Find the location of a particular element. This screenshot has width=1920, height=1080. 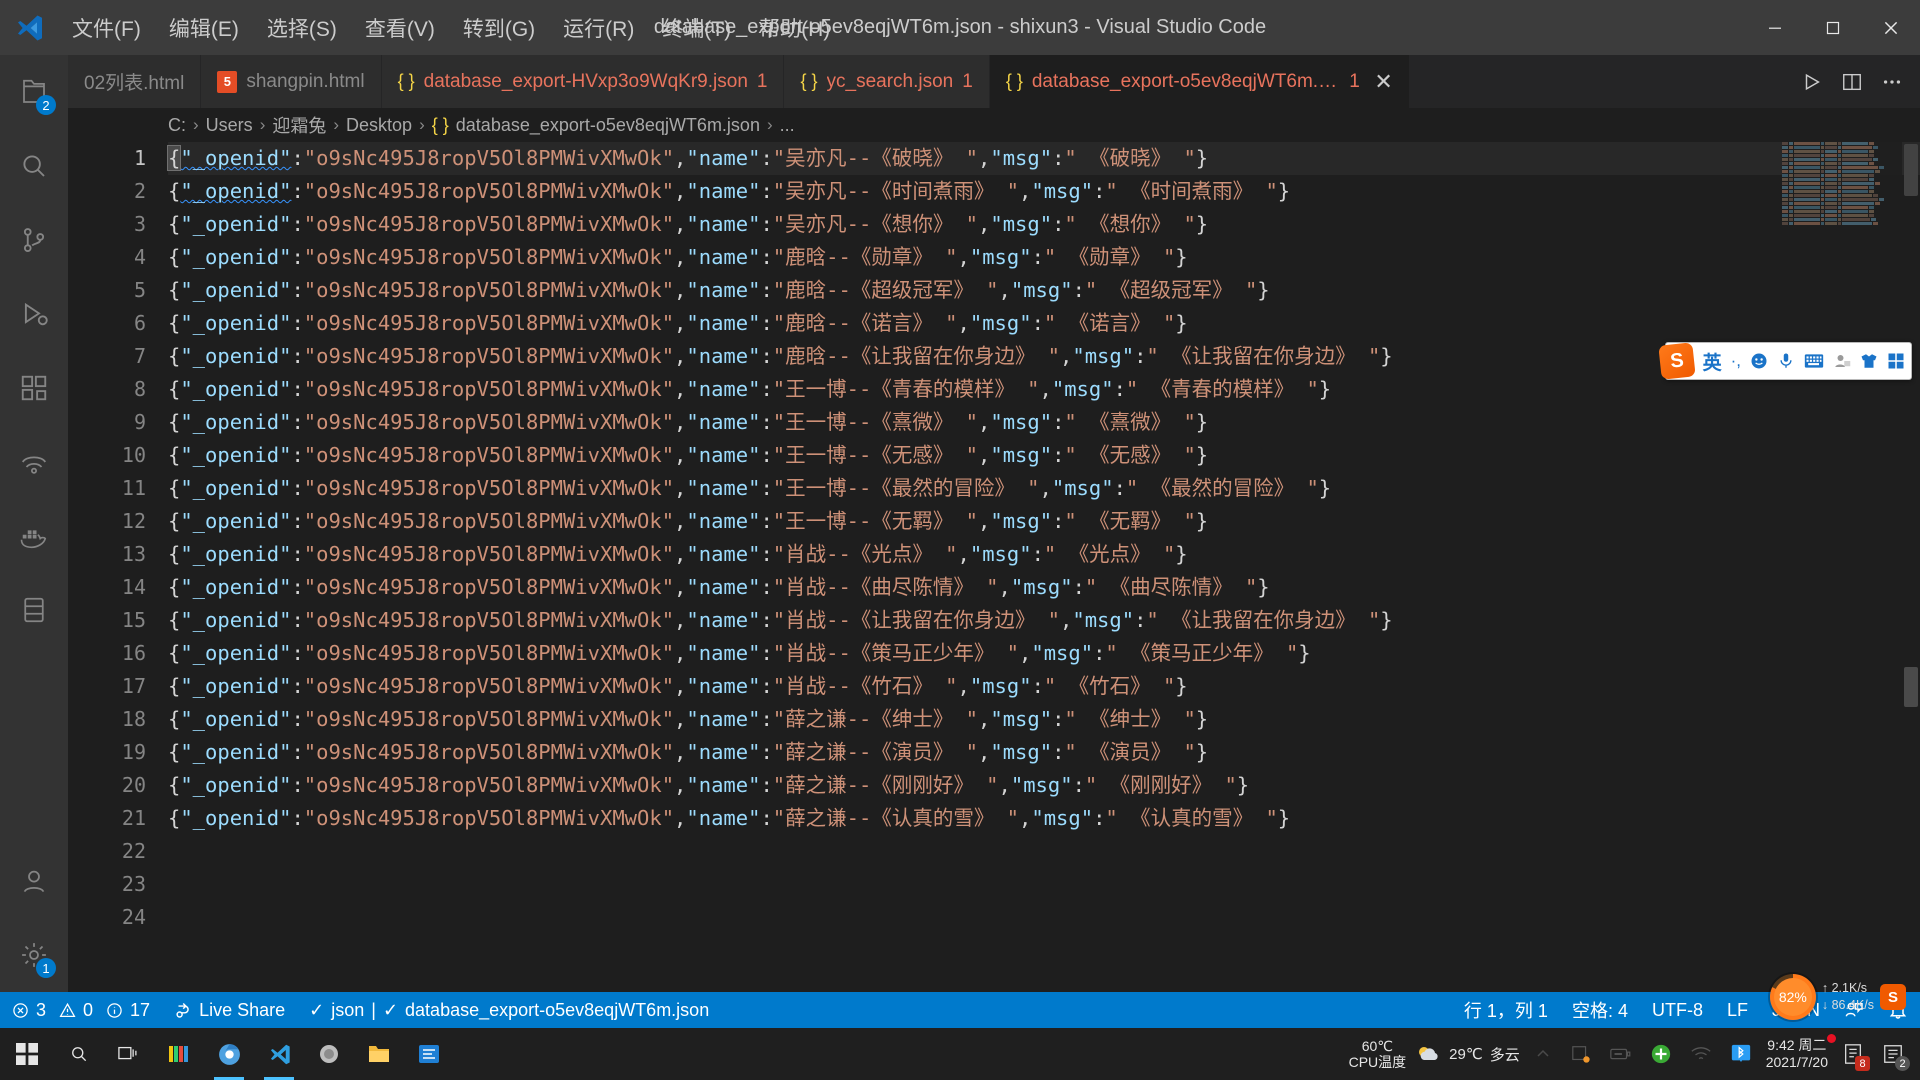

voice-input-icon is located at coordinates (1786, 361).